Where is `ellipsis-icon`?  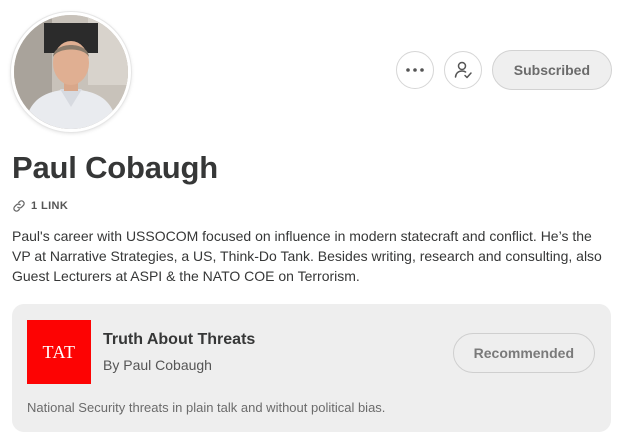
ellipsis-icon is located at coordinates (414, 70).